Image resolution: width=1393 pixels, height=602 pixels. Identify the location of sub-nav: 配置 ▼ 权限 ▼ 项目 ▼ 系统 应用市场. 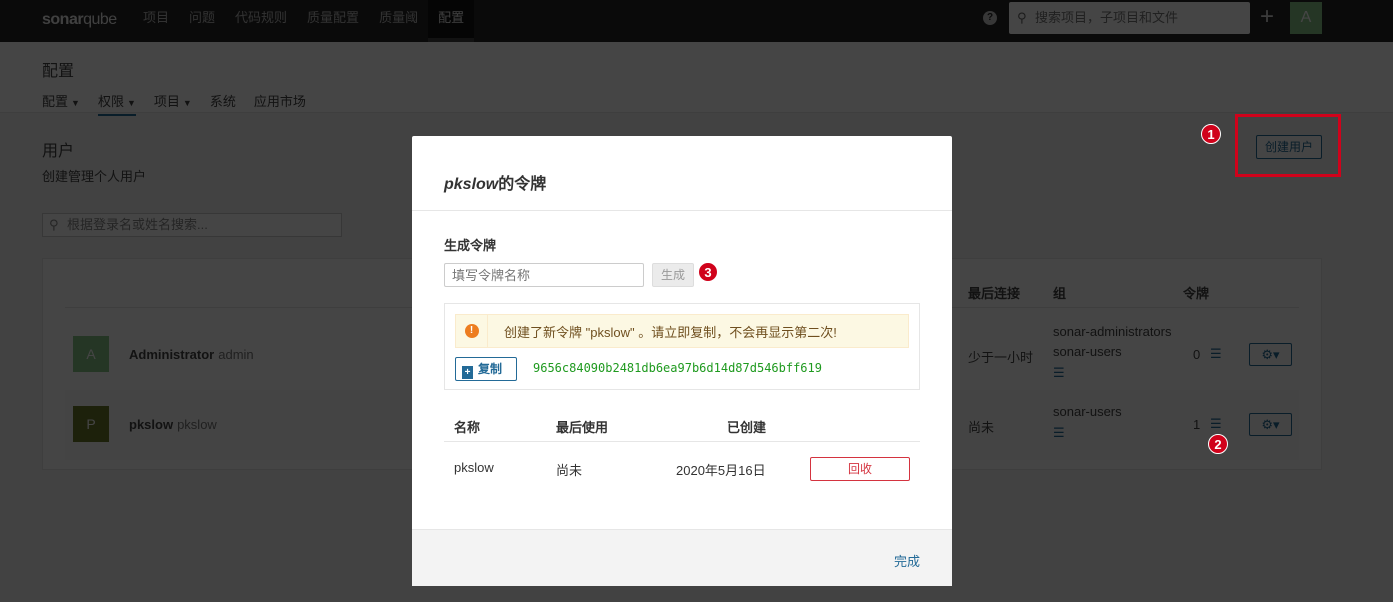
(174, 103).